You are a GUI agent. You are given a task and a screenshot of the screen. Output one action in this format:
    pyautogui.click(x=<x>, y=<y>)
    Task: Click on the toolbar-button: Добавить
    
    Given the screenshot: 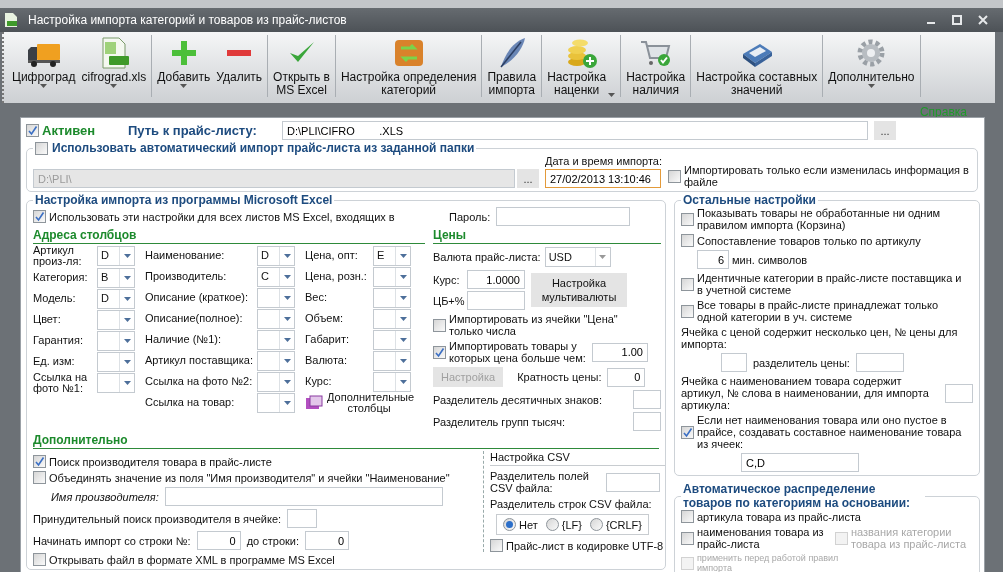 What is the action you would take?
    pyautogui.click(x=184, y=66)
    